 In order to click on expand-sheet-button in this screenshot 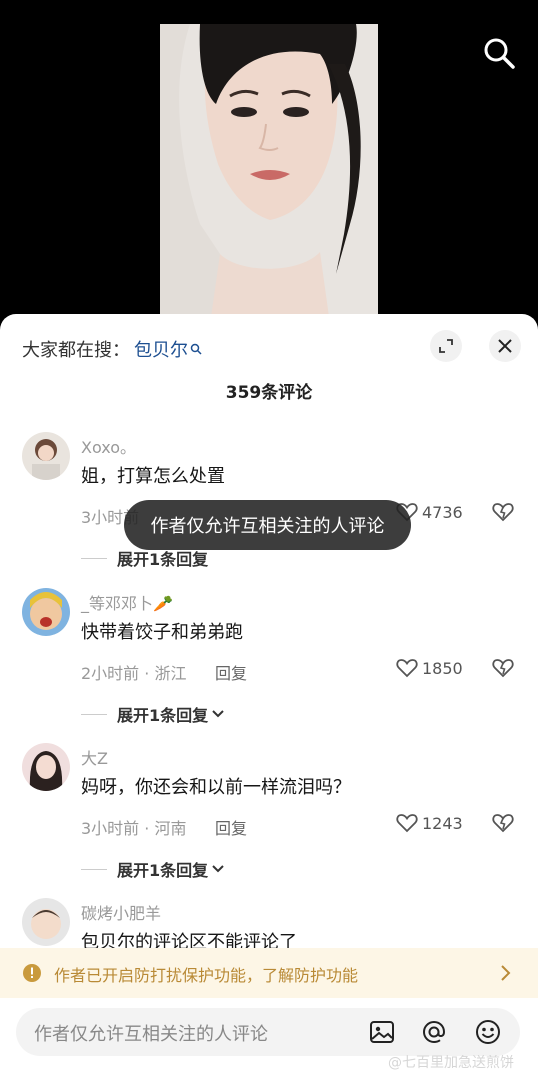, I will do `click(446, 346)`.